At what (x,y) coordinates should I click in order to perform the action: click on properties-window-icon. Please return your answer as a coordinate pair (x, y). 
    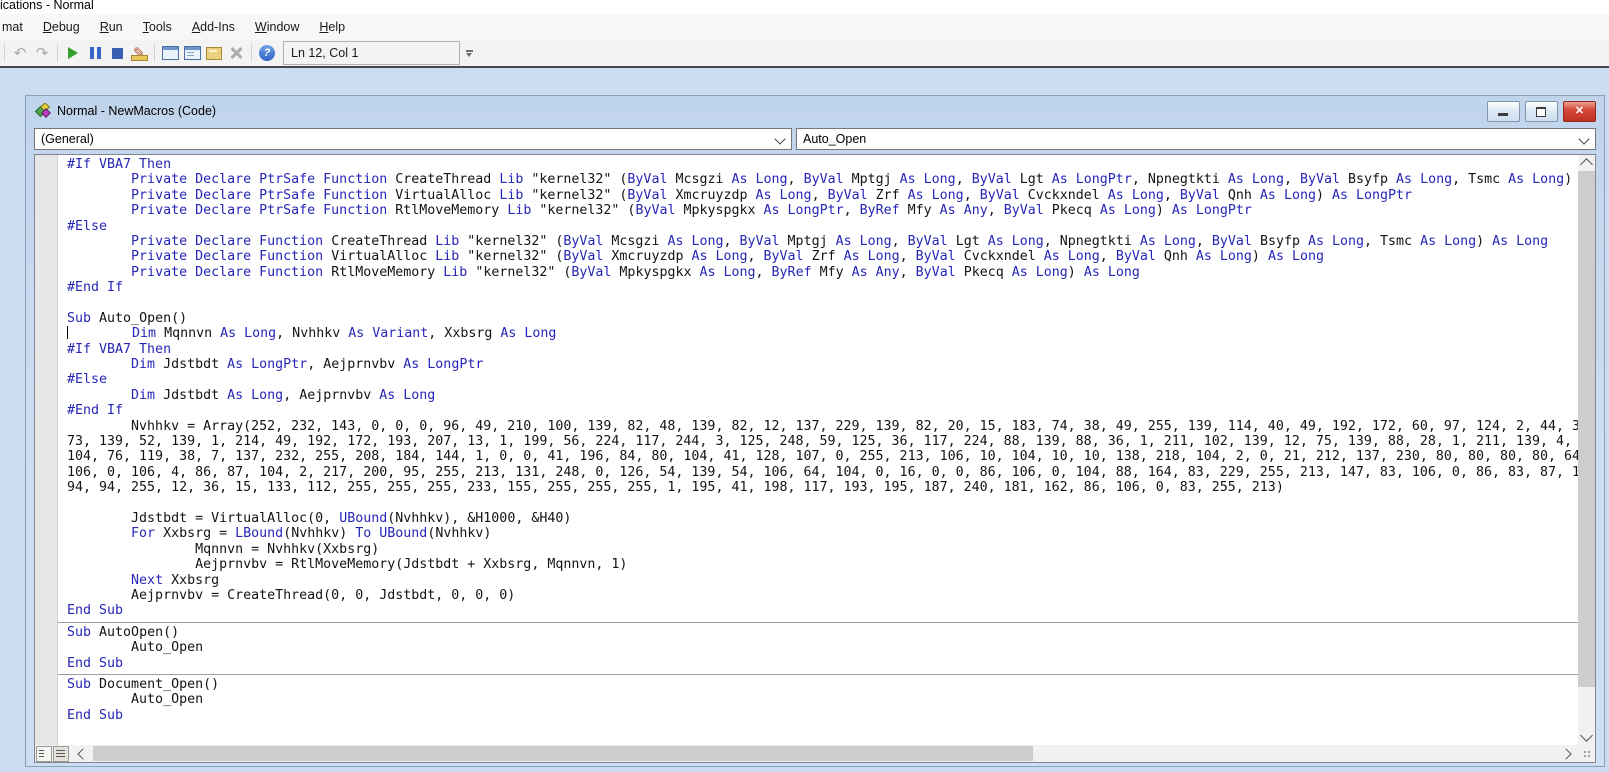
    Looking at the image, I should click on (192, 53).